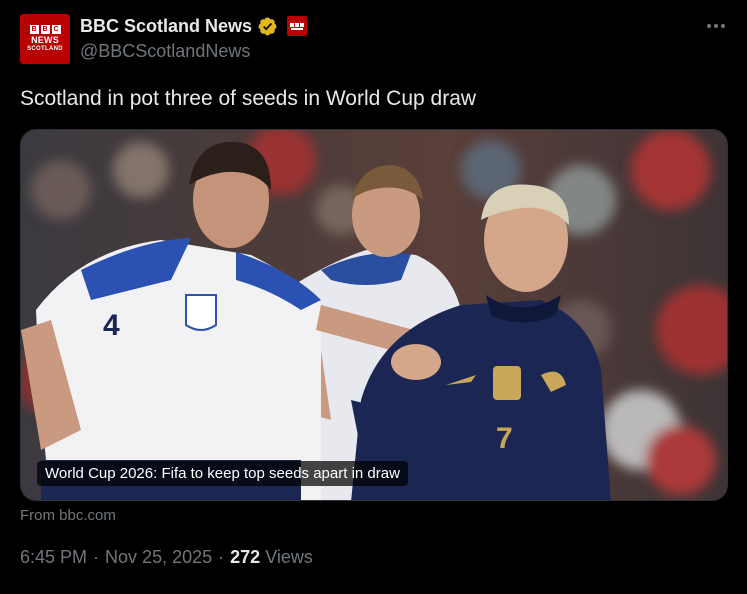 This screenshot has width=747, height=594. Describe the element at coordinates (45, 49) in the screenshot. I see `avatar-scotland-label: SCOTLAND` at that location.